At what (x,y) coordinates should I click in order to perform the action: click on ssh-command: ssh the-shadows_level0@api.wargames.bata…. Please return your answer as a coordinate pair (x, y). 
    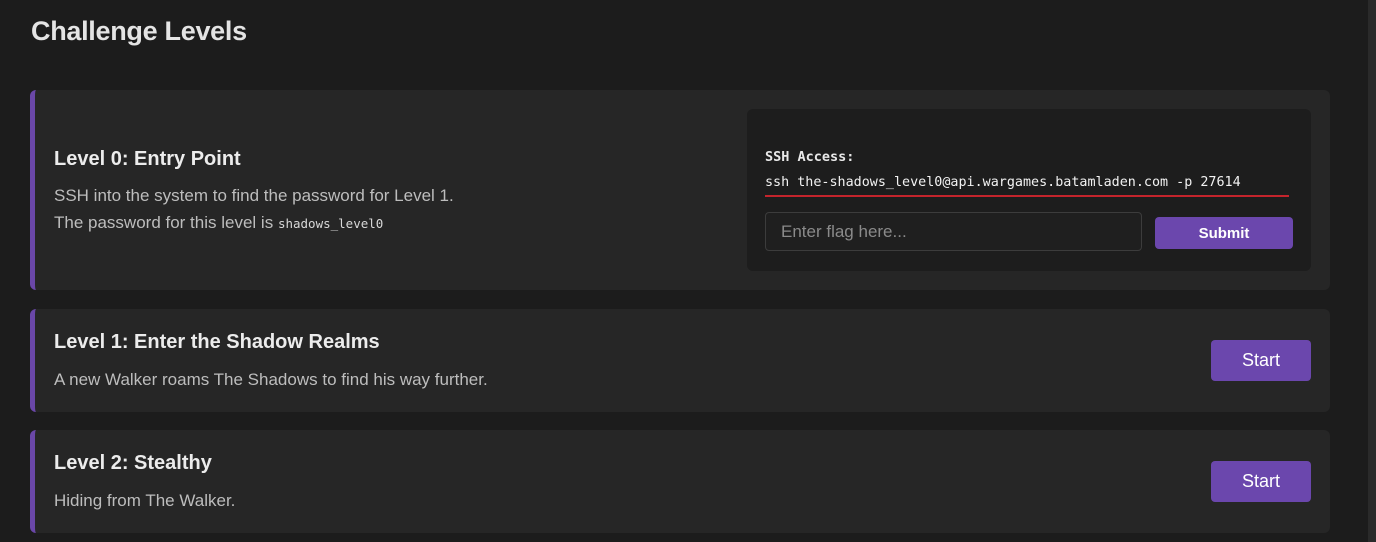
    Looking at the image, I should click on (1027, 186).